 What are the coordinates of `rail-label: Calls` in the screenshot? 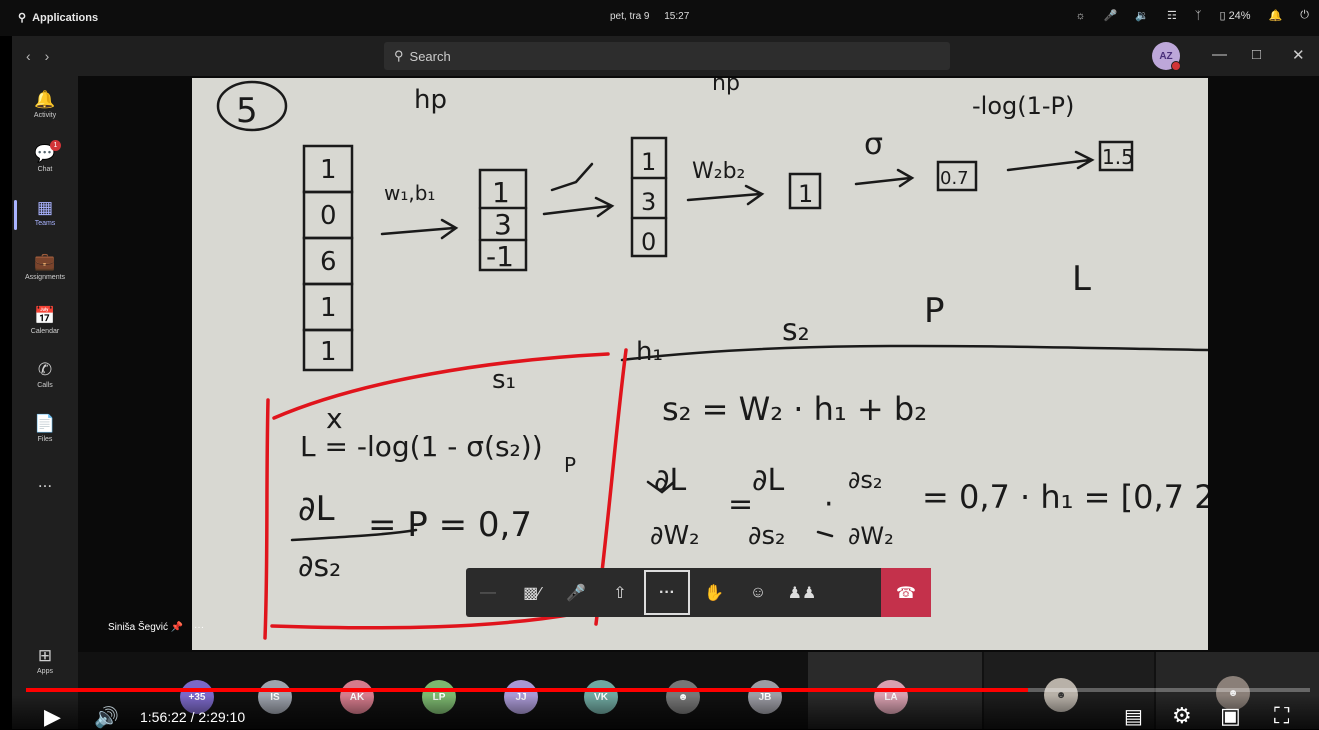 It's located at (45, 385).